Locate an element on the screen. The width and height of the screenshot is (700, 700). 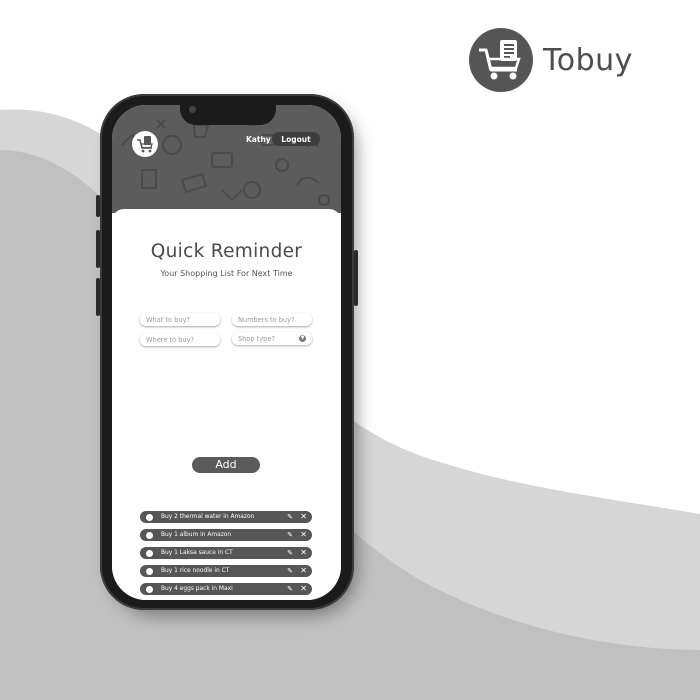
user-name: Kathy is located at coordinates (258, 139).